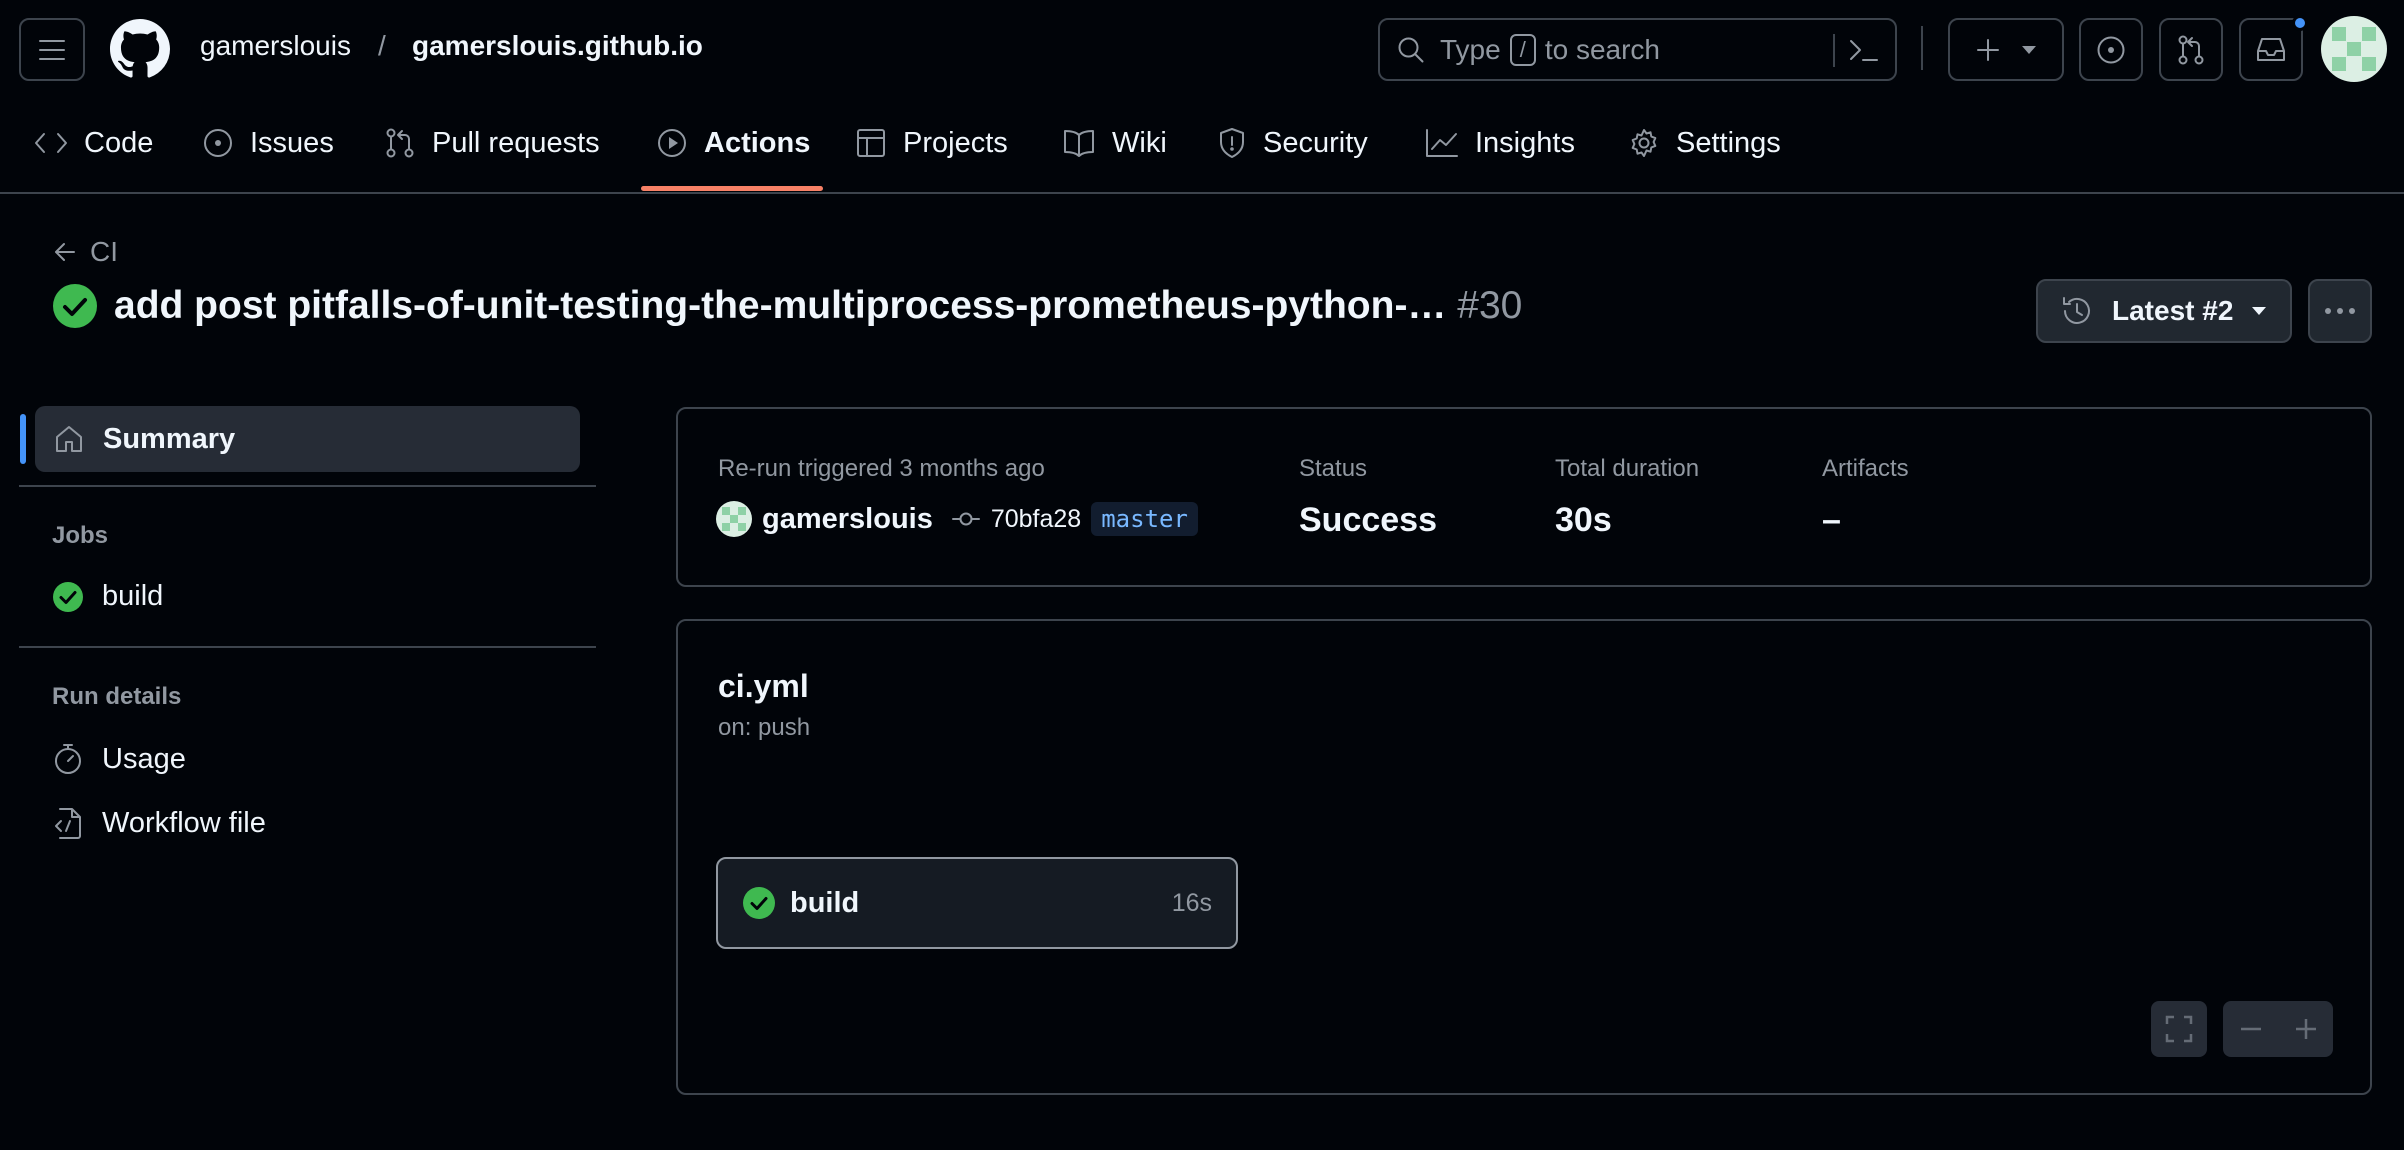  I want to click on fullscreen-button, so click(2179, 1029).